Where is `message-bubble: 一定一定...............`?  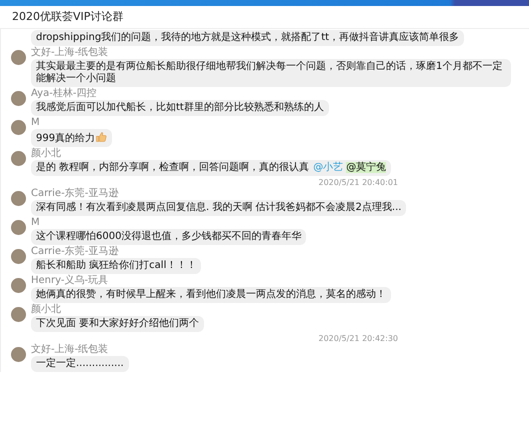 message-bubble: 一定一定............... is located at coordinates (80, 364).